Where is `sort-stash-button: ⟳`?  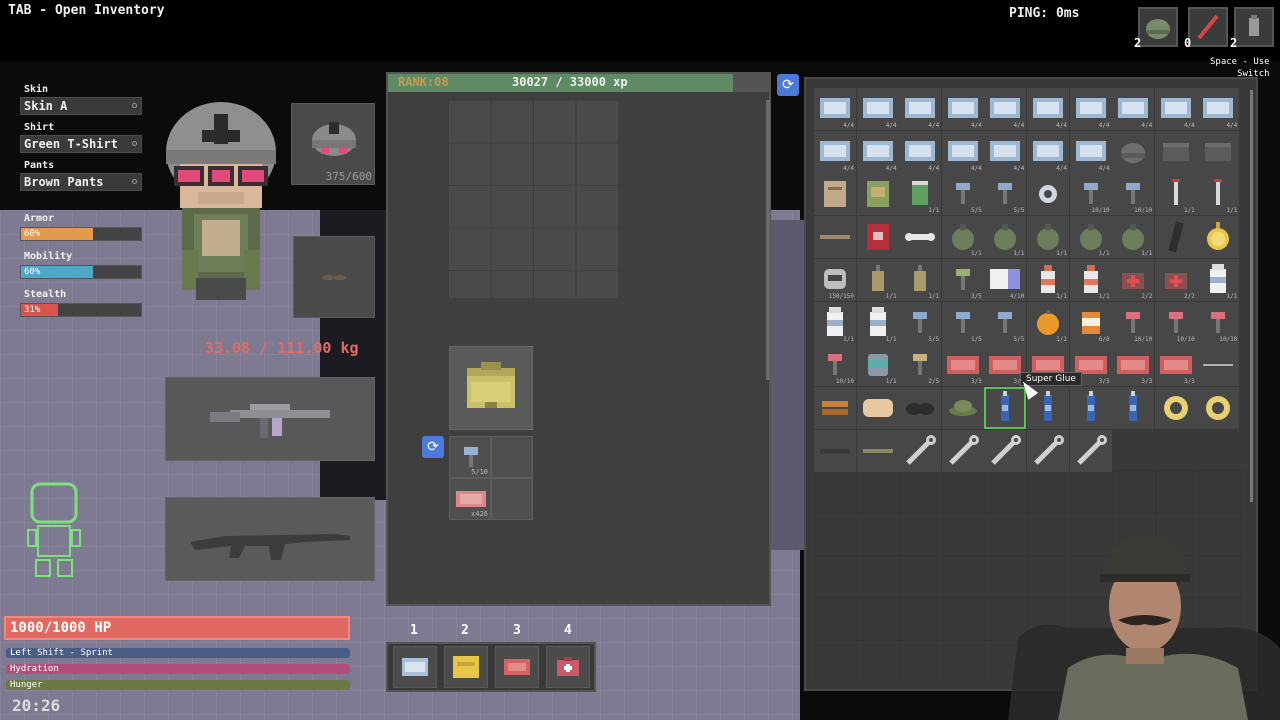
sort-stash-button: ⟳ is located at coordinates (788, 85).